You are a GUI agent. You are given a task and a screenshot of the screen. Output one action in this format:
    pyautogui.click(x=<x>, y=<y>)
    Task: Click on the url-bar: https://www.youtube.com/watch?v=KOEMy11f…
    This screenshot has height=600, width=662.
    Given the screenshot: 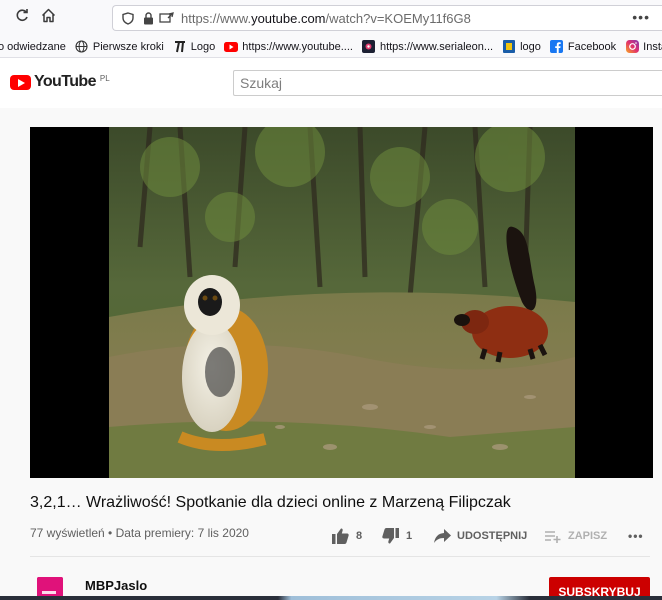 What is the action you would take?
    pyautogui.click(x=387, y=18)
    